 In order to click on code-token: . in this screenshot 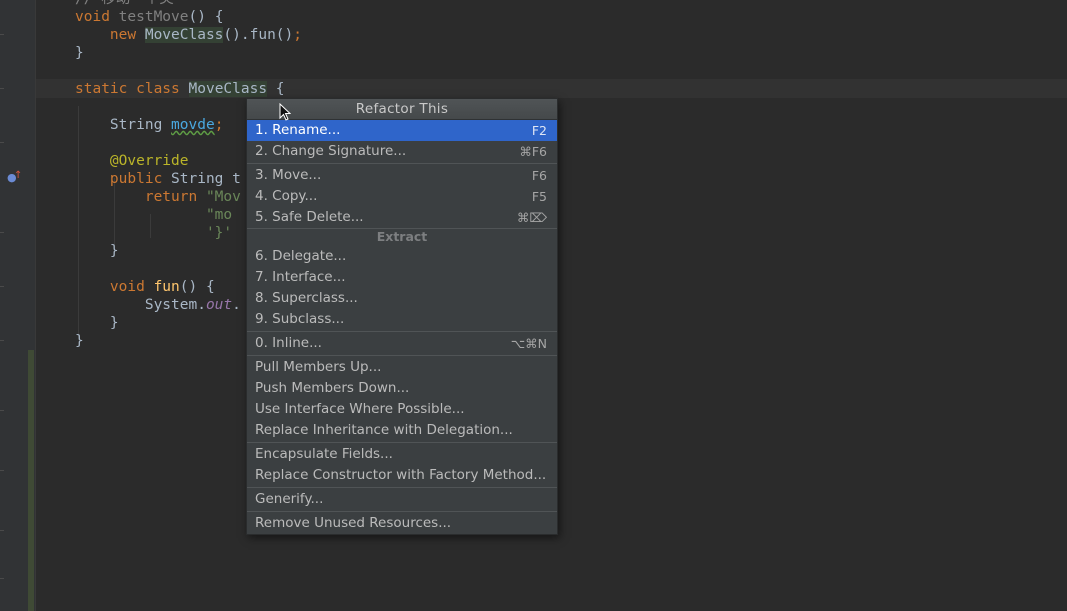, I will do `click(236, 305)`.